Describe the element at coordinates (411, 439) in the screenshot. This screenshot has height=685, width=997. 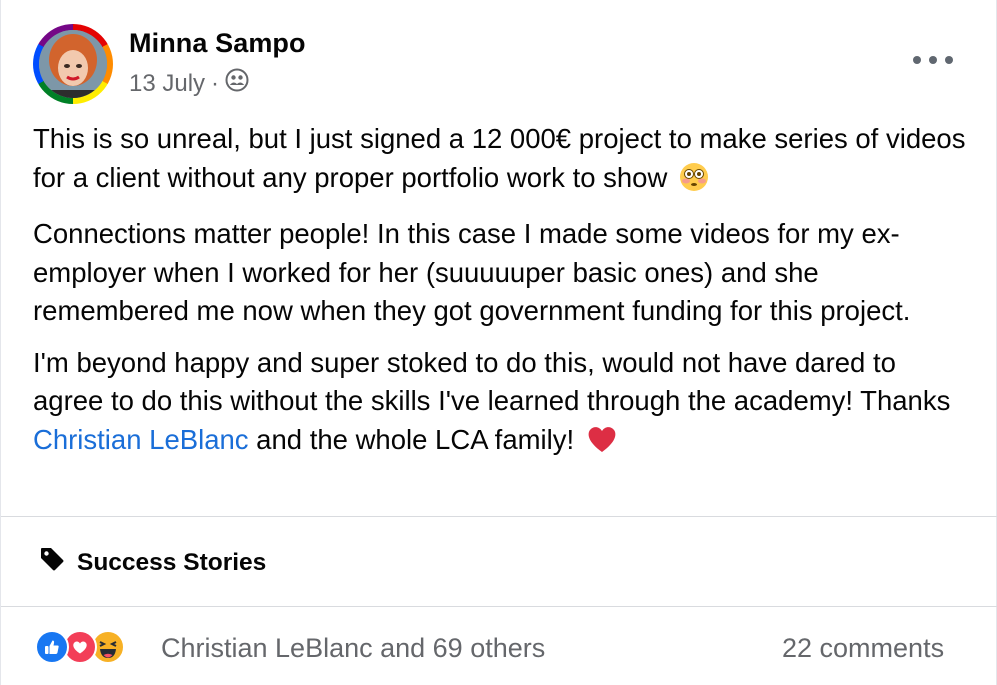
I see `paragraph-text: and the whole LCA family!` at that location.